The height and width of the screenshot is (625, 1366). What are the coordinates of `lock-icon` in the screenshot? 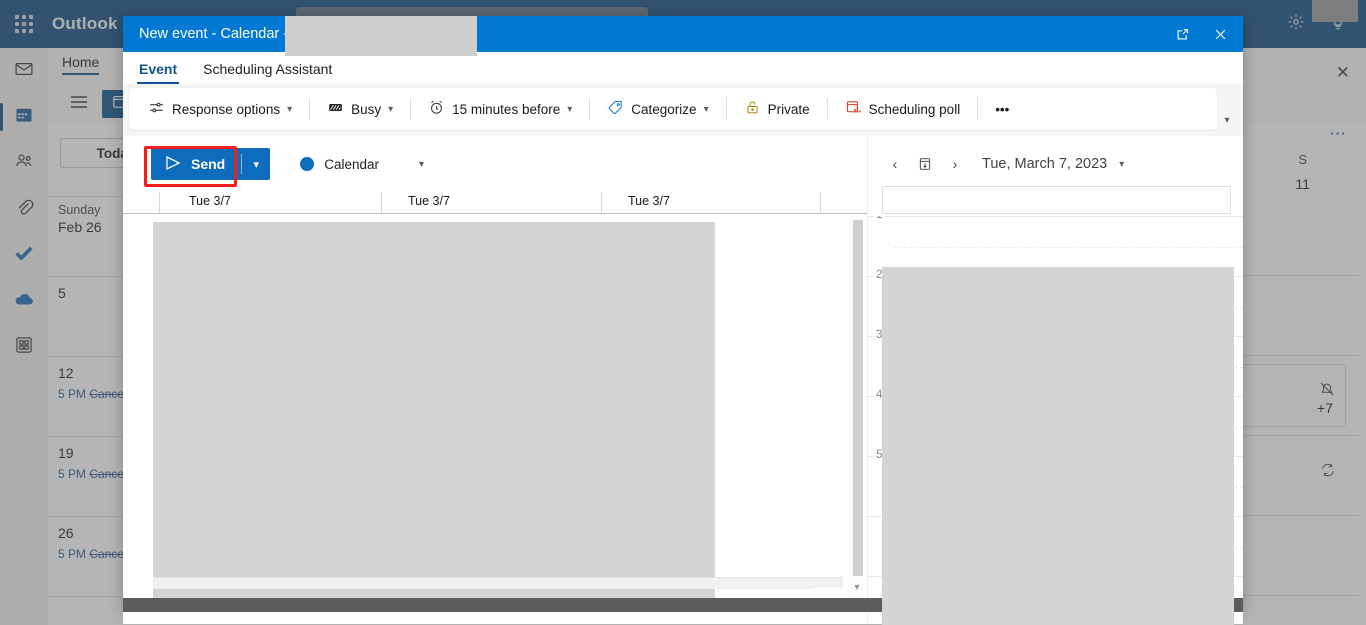 It's located at (752, 109).